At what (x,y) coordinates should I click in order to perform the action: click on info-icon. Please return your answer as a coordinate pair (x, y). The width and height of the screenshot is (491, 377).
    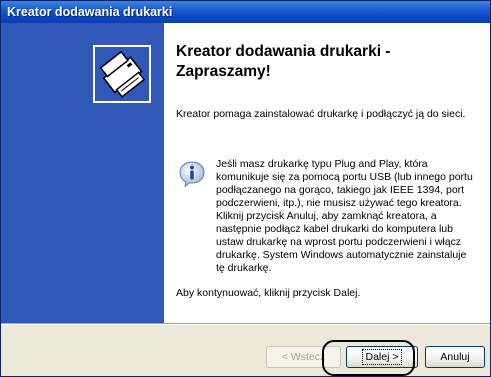
    Looking at the image, I should click on (192, 174).